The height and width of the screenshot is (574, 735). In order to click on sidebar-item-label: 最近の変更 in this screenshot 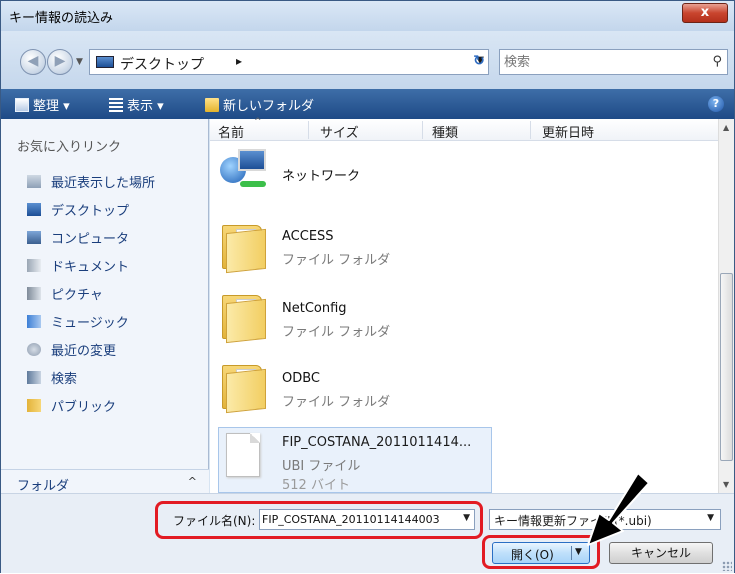, I will do `click(84, 351)`.